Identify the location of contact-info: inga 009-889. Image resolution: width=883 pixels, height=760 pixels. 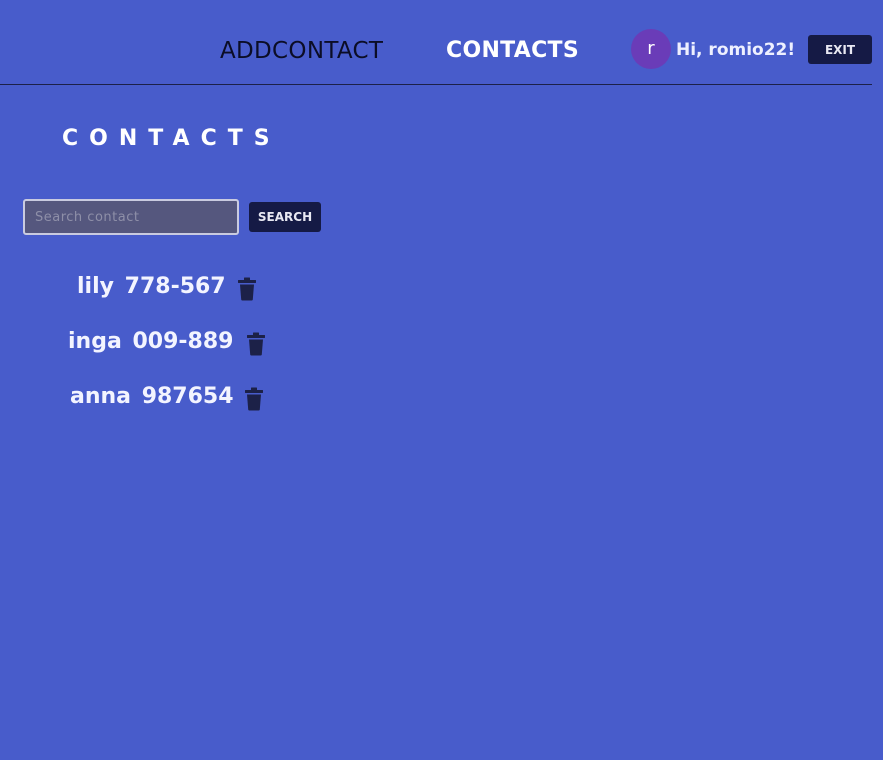
(150, 342).